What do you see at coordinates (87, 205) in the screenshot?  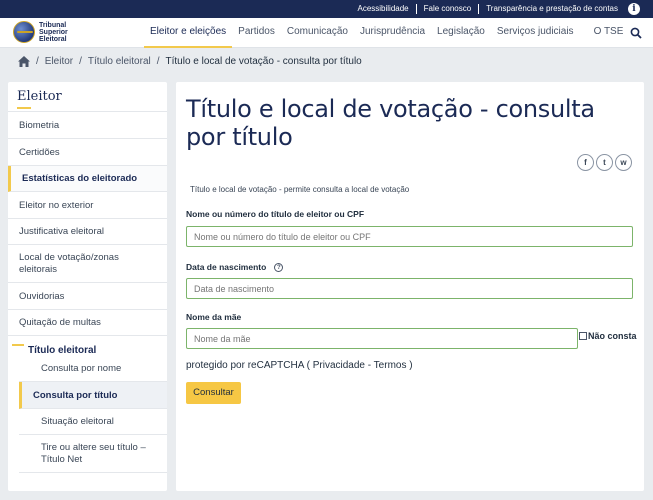 I see `sidebar-item-exterior: Eleitor no exterior` at bounding box center [87, 205].